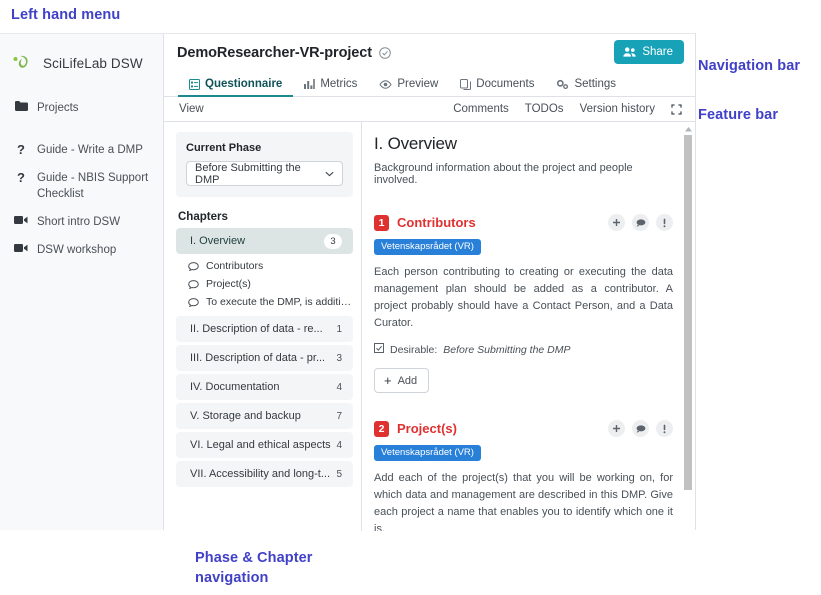  I want to click on question-actions, so click(640, 222).